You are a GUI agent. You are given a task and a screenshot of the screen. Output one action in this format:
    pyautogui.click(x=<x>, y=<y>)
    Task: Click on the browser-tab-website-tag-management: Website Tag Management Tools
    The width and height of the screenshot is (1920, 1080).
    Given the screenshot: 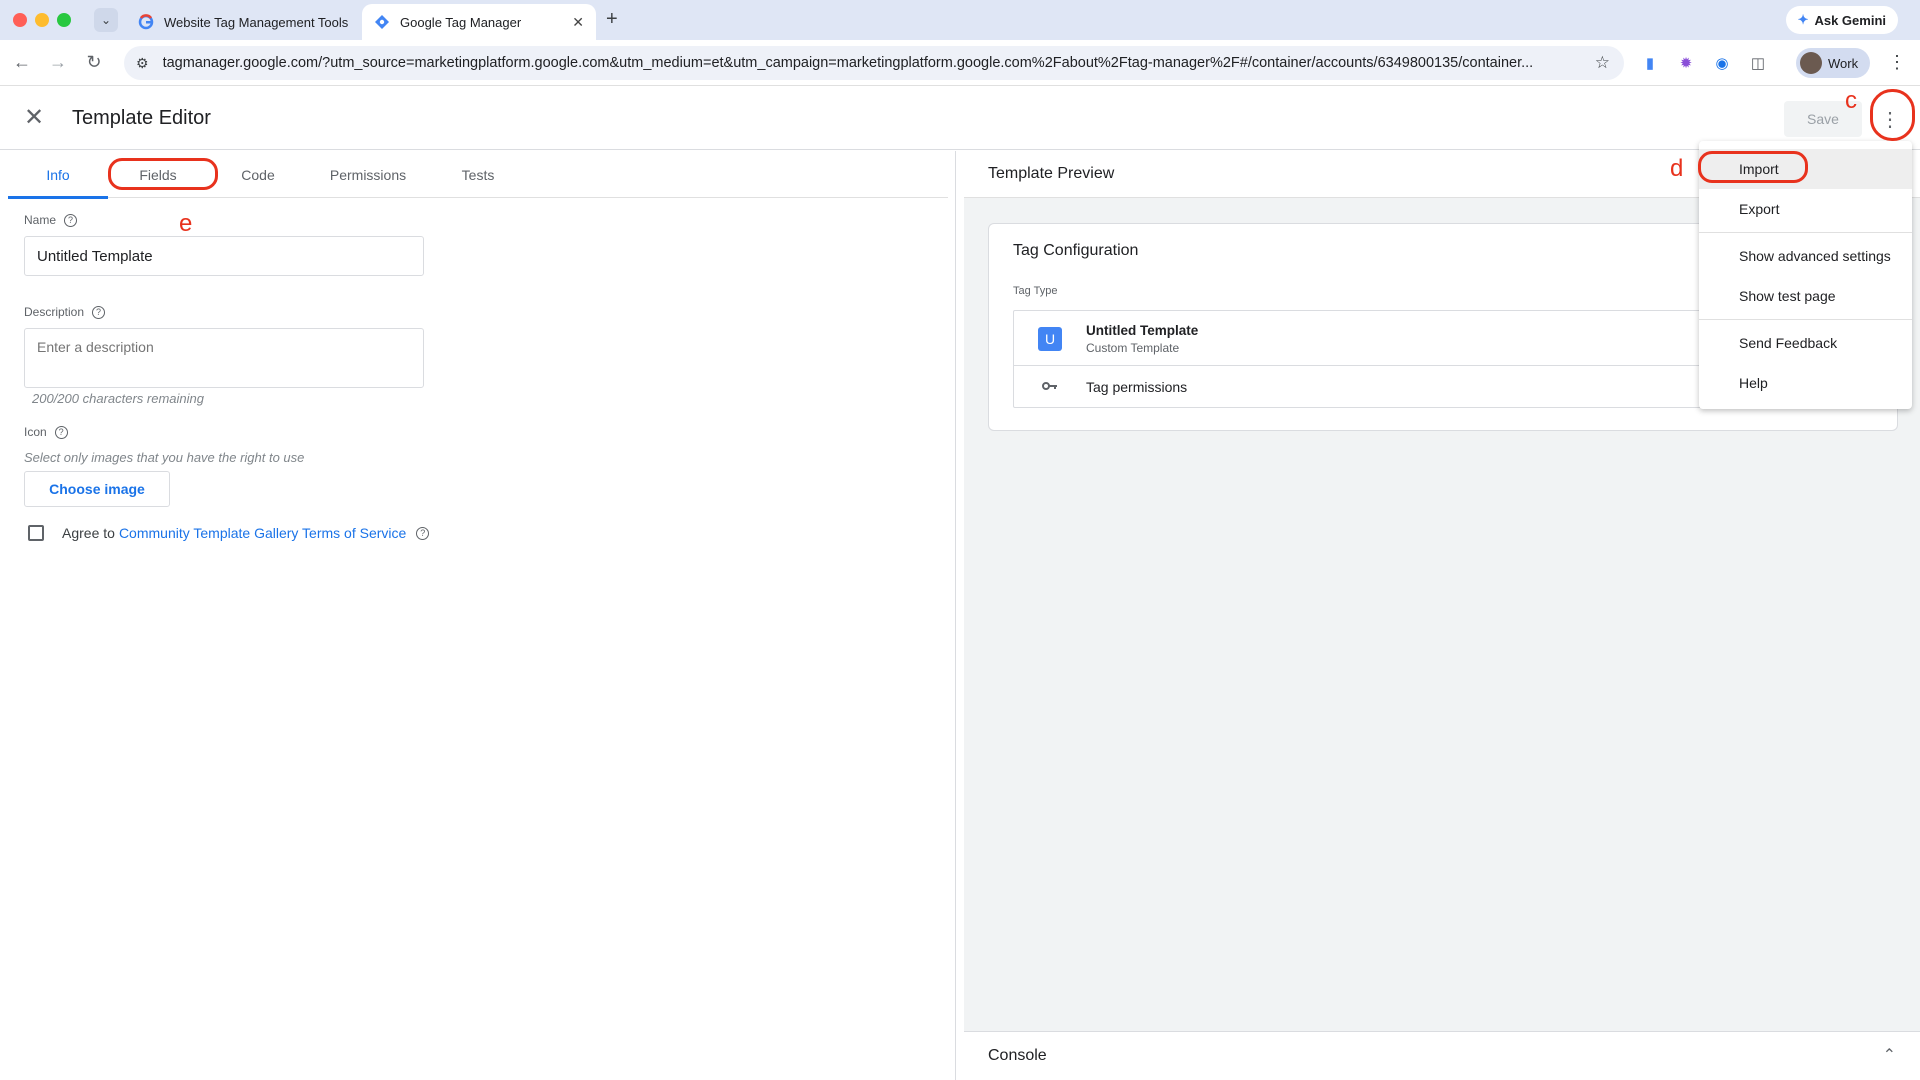 What is the action you would take?
    pyautogui.click(x=243, y=22)
    